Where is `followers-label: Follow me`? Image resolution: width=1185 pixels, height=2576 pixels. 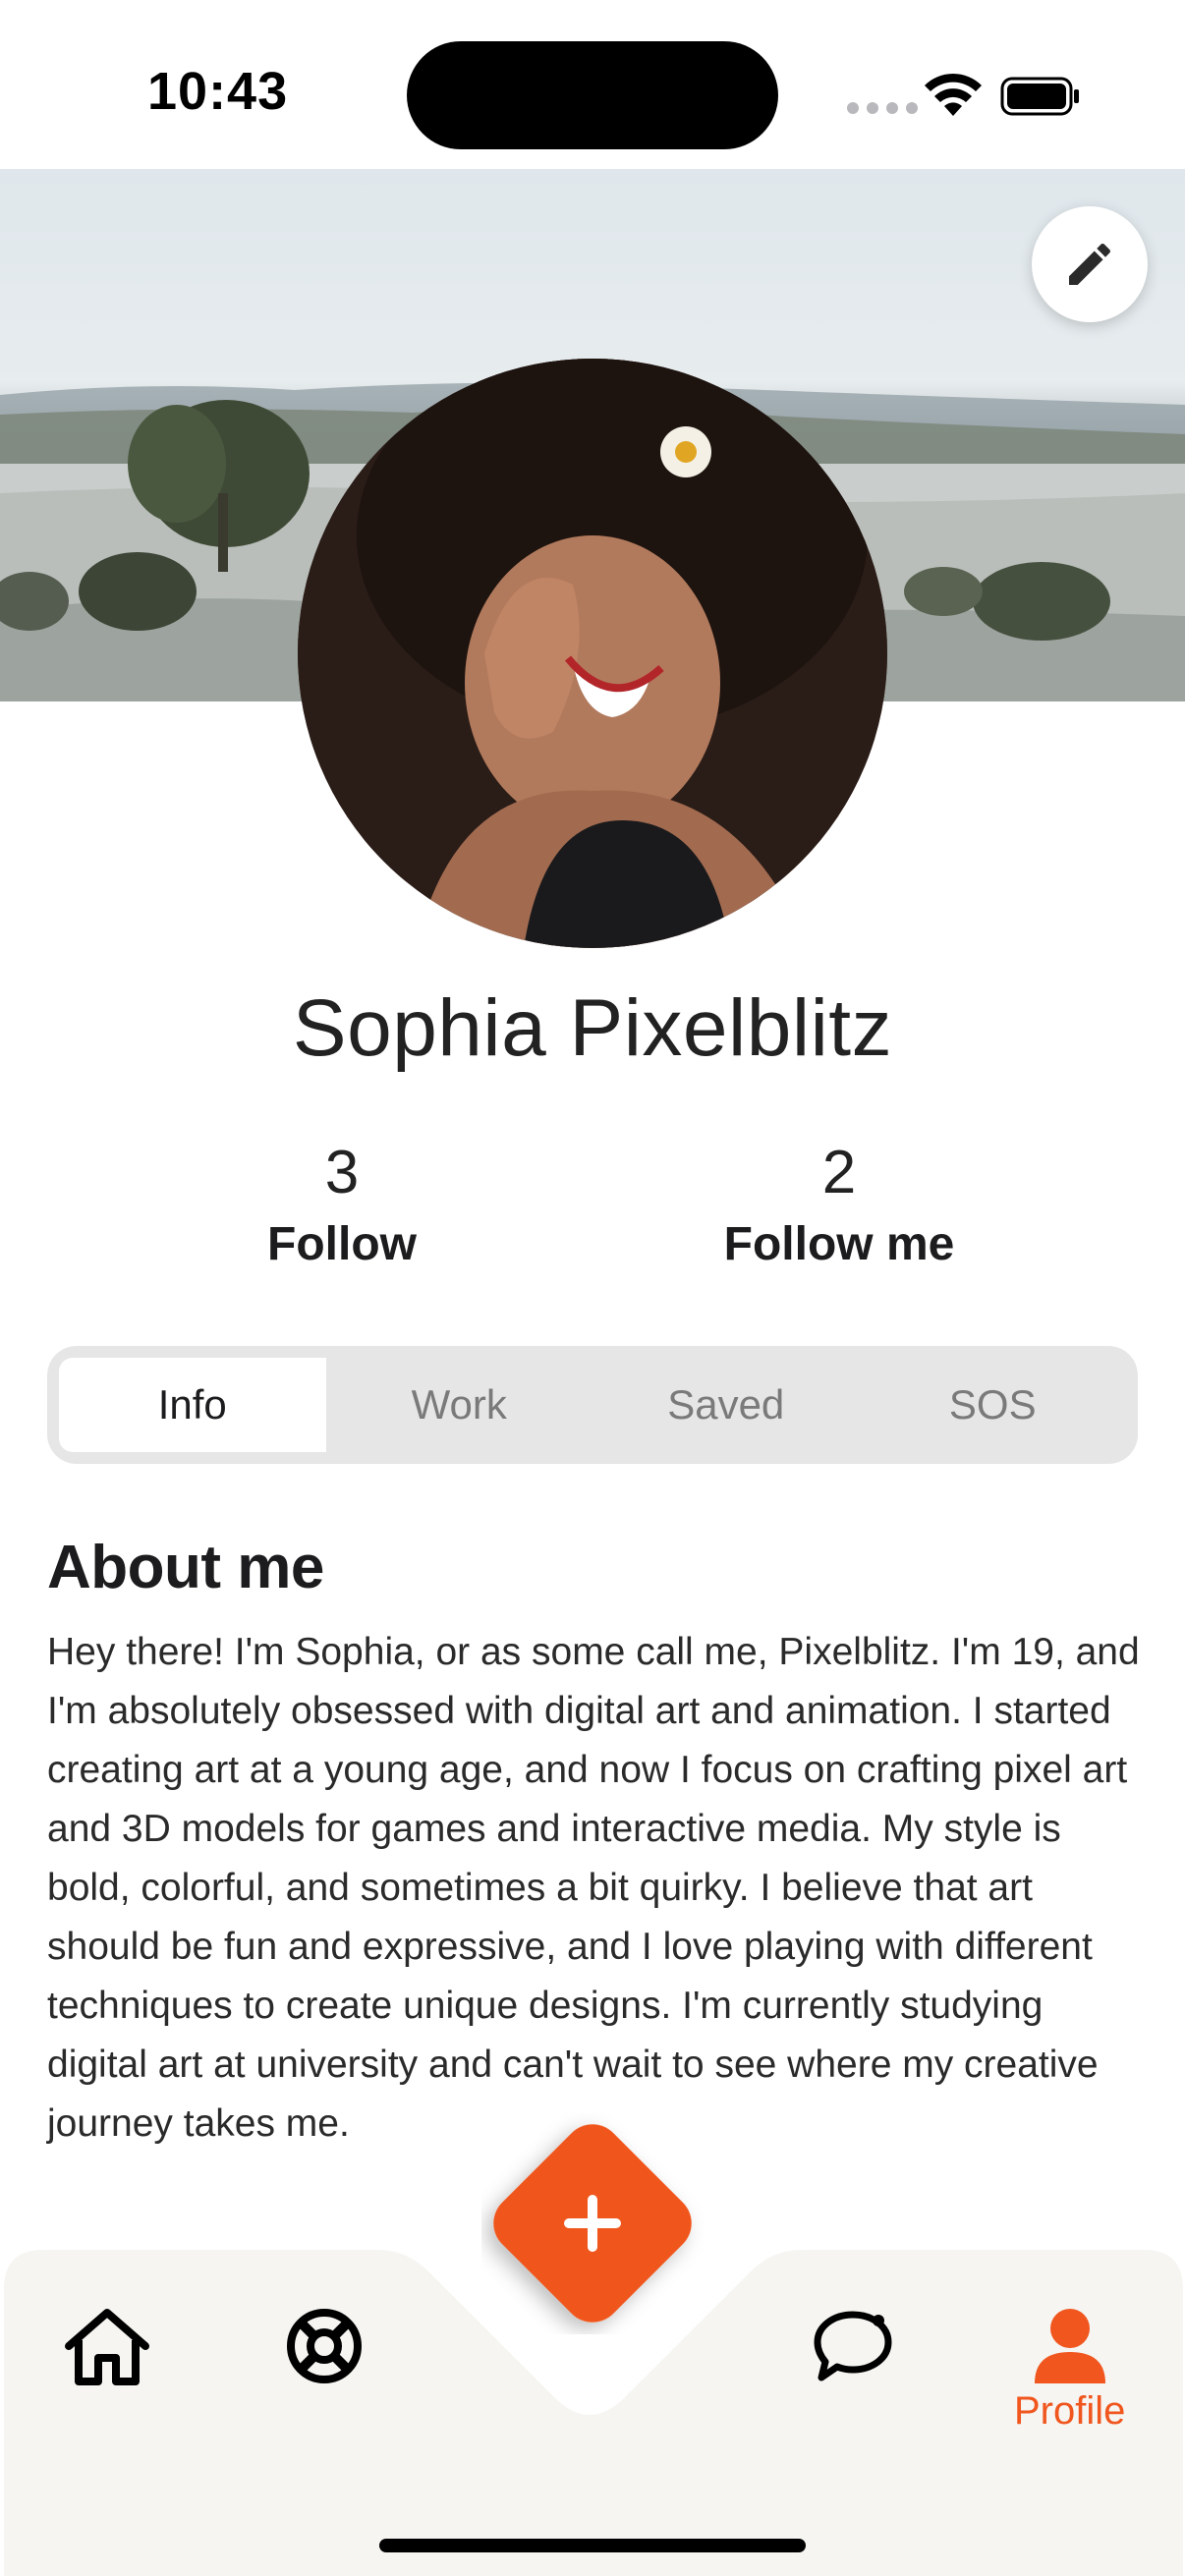
followers-label: Follow me is located at coordinates (839, 1244).